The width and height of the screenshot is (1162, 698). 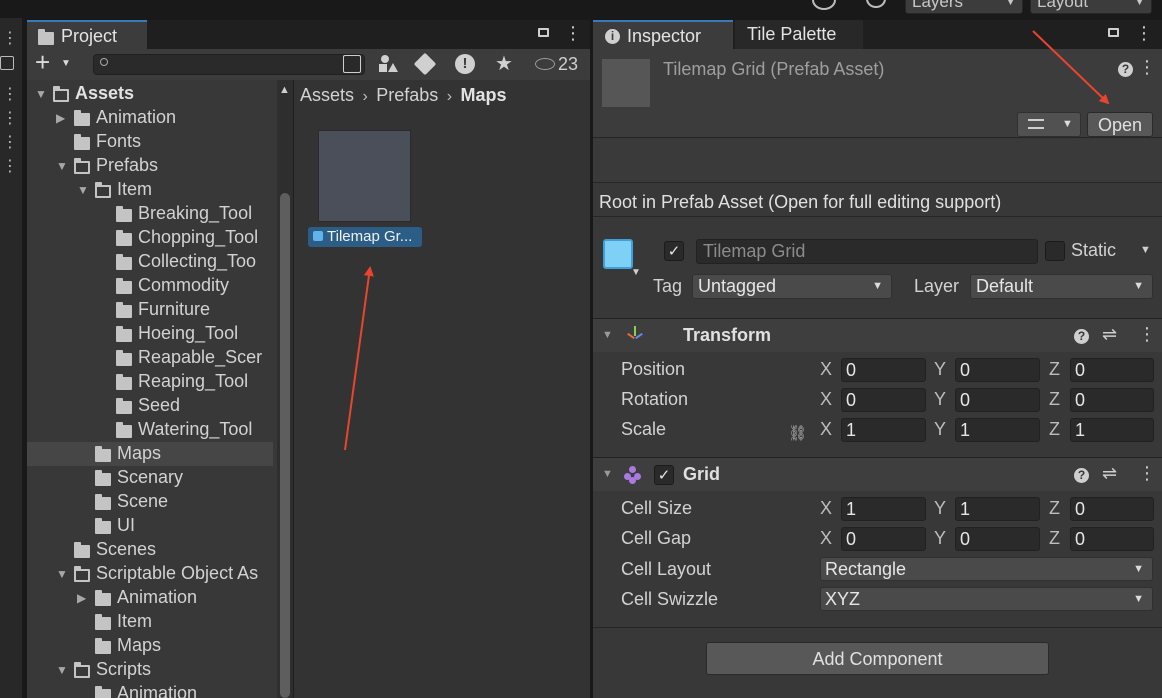 I want to click on annotation-arrow-asset, so click(x=359, y=358).